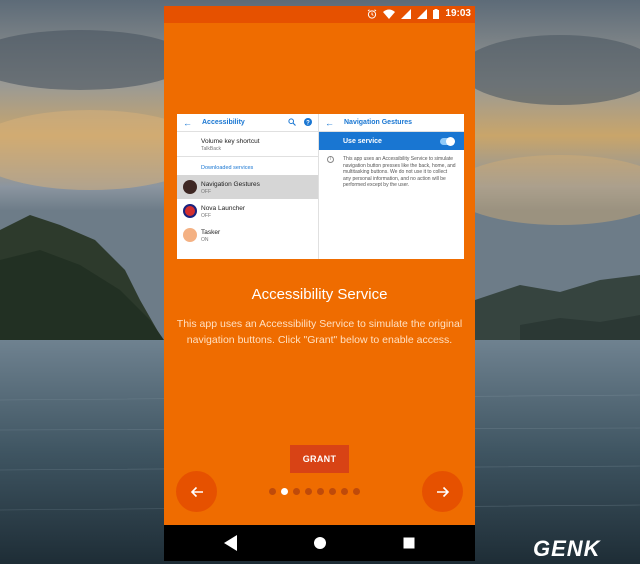 This screenshot has height=564, width=640. I want to click on page-indicator, so click(314, 491).